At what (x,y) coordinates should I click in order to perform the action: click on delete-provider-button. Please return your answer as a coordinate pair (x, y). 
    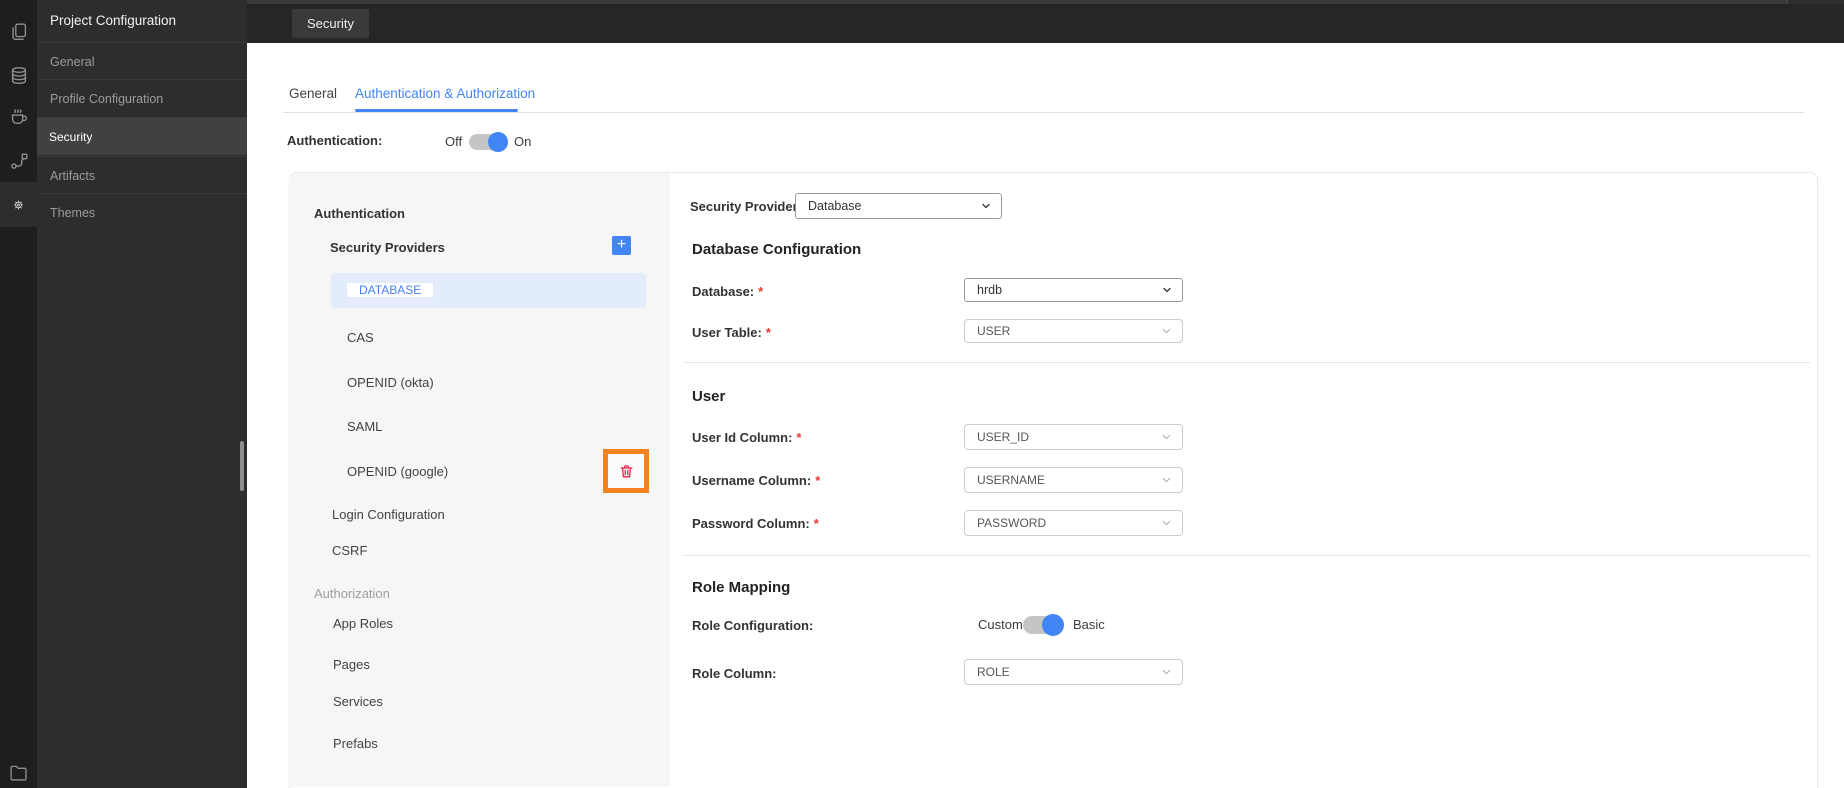
    Looking at the image, I should click on (626, 471).